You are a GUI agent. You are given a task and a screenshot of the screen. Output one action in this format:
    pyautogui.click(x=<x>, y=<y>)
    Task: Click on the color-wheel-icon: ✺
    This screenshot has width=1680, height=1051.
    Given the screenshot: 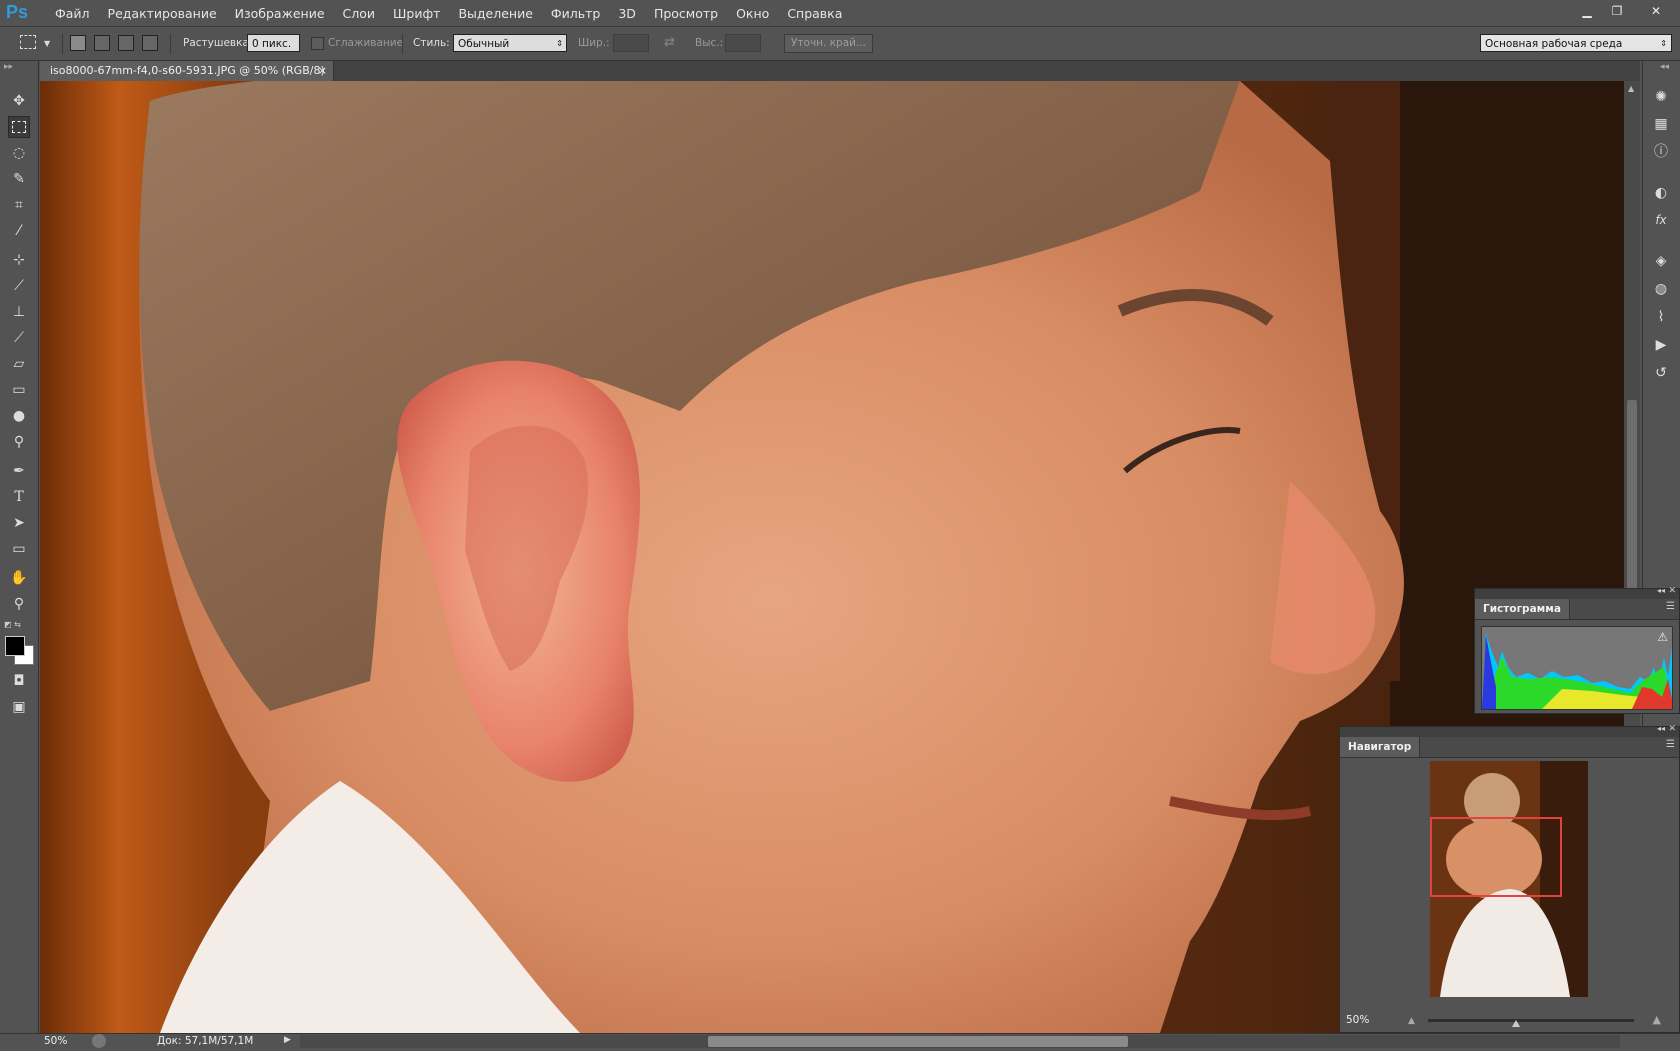 What is the action you would take?
    pyautogui.click(x=1661, y=97)
    